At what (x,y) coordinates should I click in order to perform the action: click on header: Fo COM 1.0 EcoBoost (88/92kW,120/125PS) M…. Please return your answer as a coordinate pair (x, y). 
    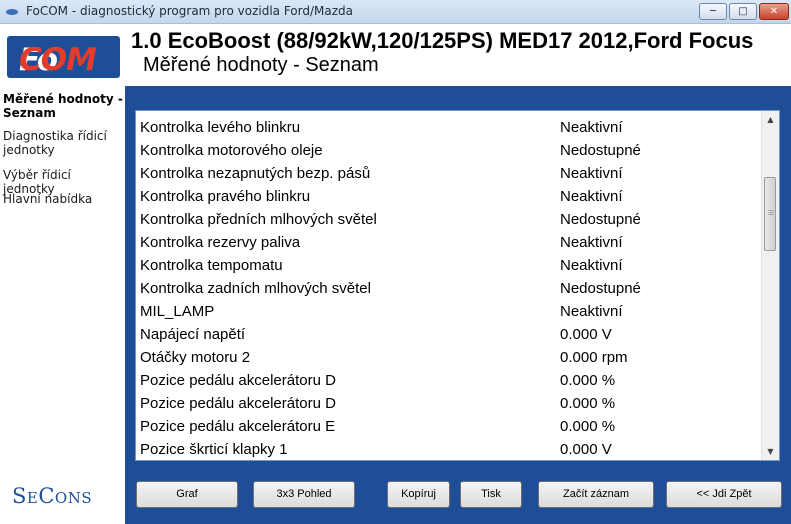
    Looking at the image, I should click on (395, 55).